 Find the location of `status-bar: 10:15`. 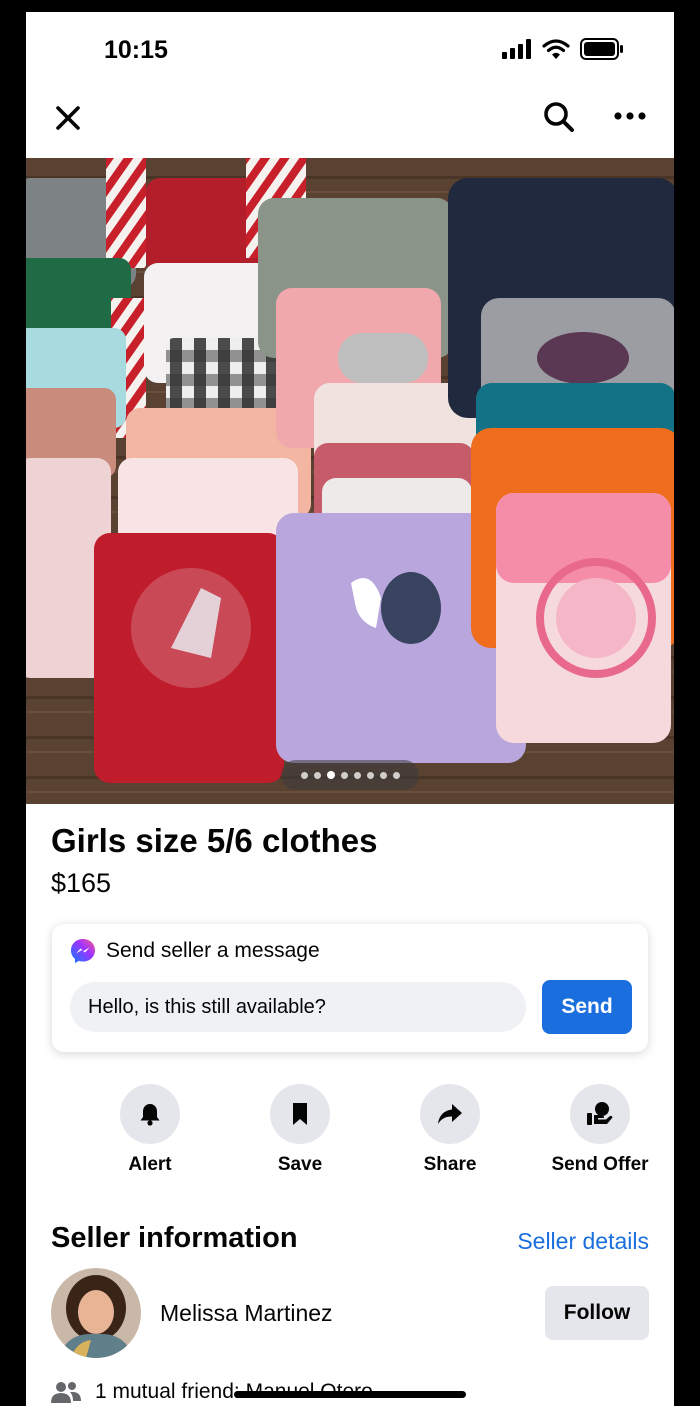

status-bar: 10:15 is located at coordinates (350, 48).